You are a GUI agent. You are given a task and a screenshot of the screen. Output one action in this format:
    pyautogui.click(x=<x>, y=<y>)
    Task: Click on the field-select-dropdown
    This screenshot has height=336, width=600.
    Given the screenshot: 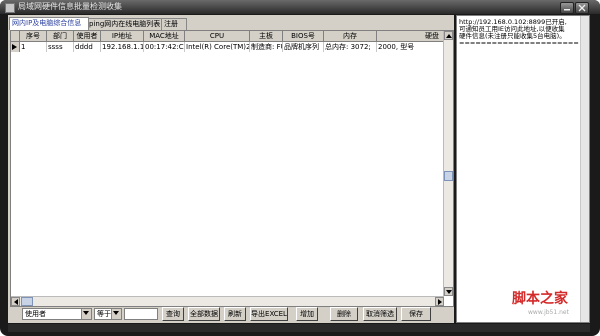 What is the action you would take?
    pyautogui.click(x=86, y=314)
    